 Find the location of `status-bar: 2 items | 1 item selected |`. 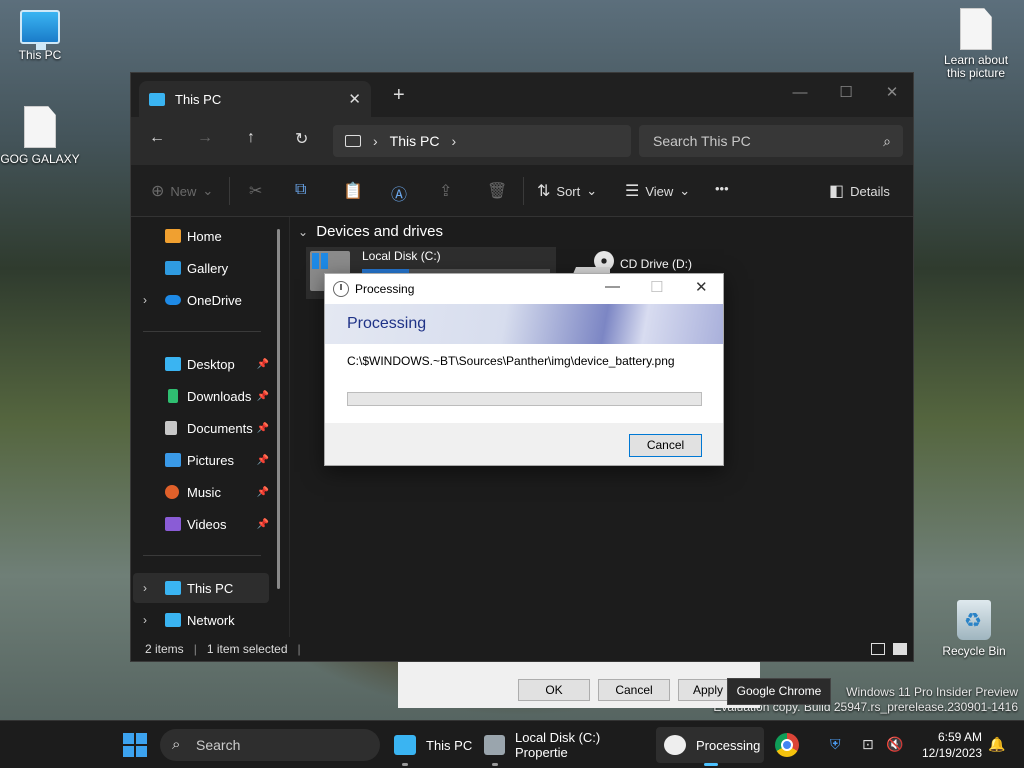

status-bar: 2 items | 1 item selected | is located at coordinates (522, 649).